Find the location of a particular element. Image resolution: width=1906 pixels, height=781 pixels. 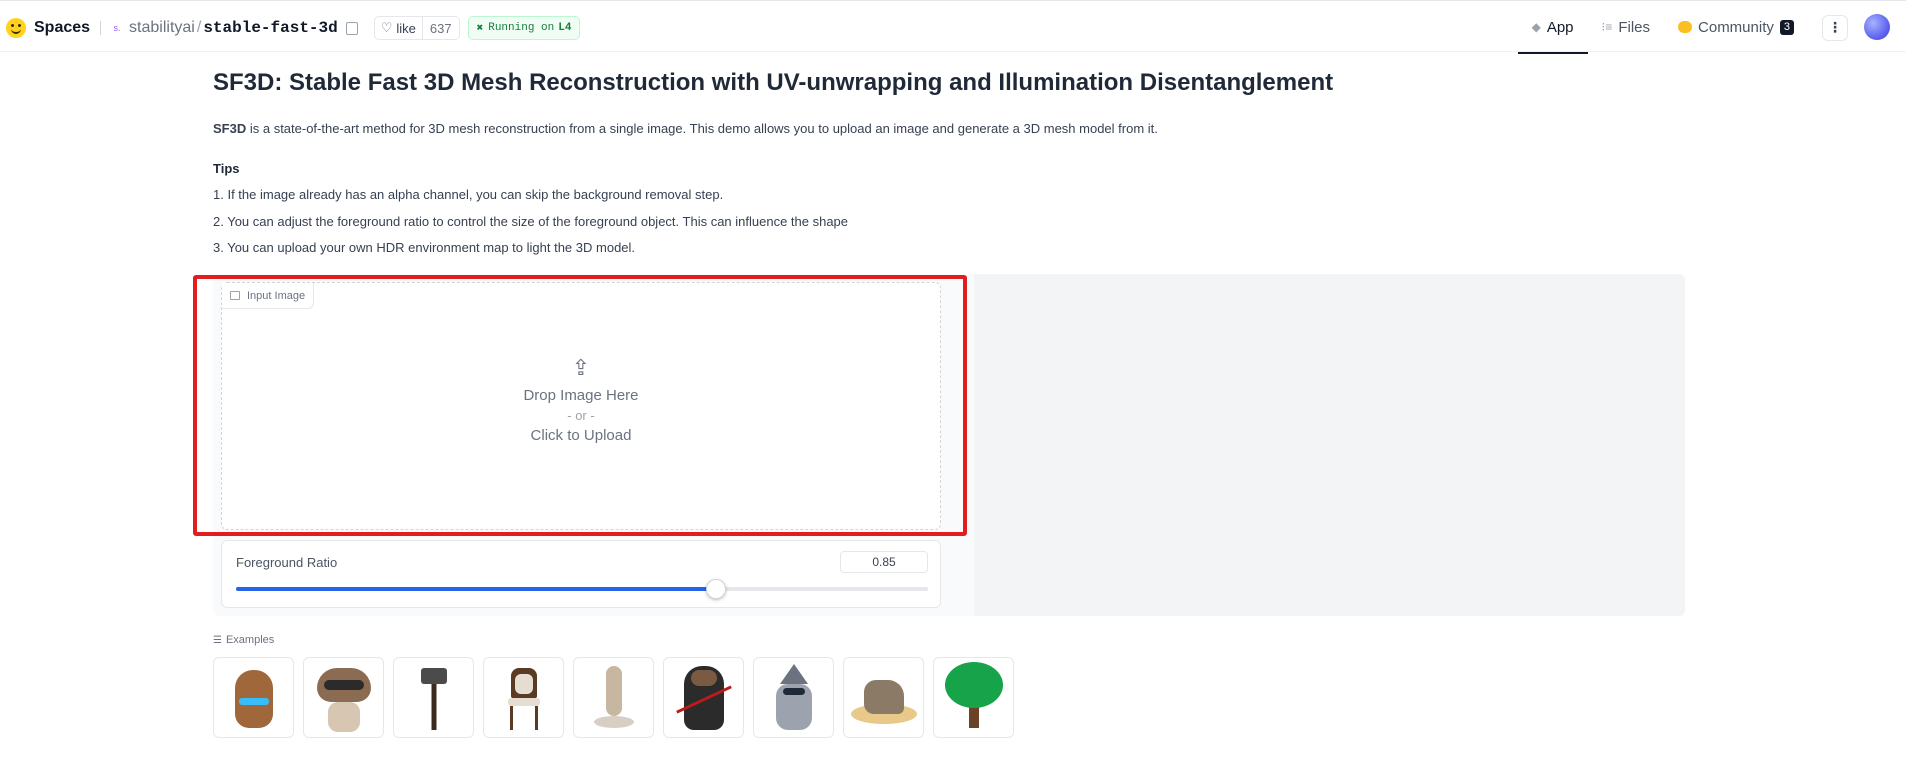

axe-example is located at coordinates (433, 697).